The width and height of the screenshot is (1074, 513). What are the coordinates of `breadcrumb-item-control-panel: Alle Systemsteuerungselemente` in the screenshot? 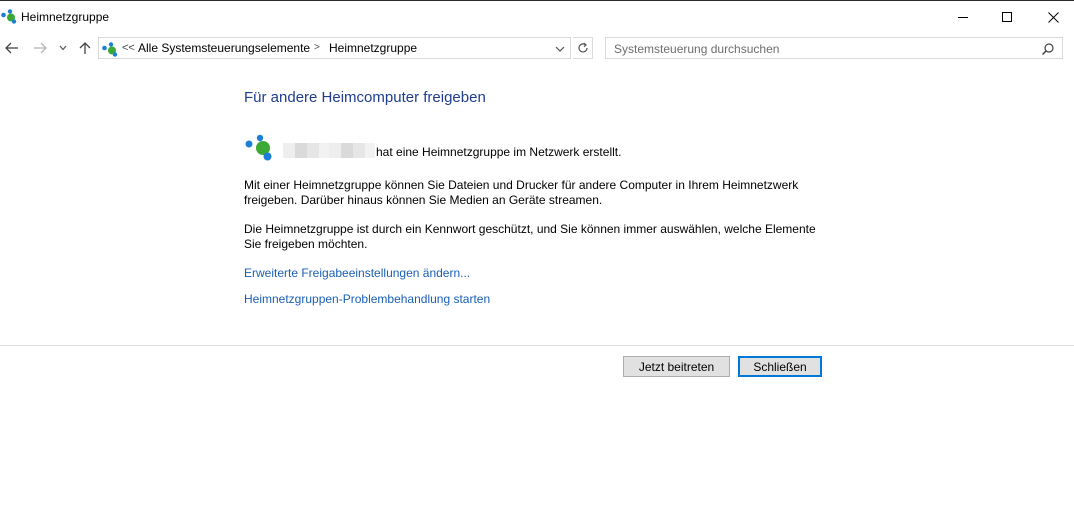 It's located at (224, 48).